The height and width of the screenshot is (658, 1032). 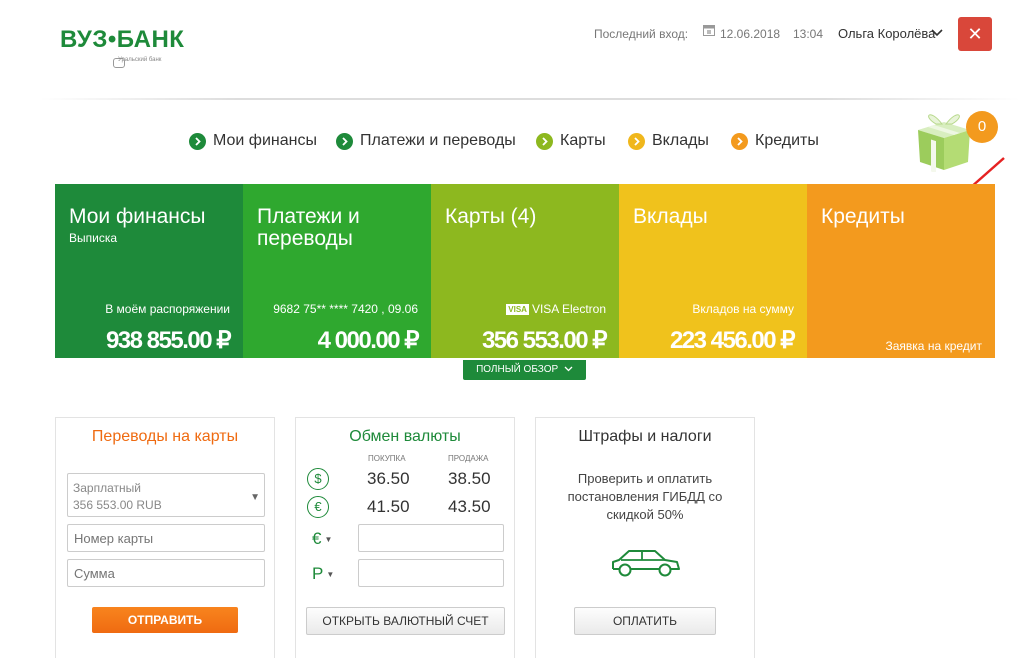 What do you see at coordinates (387, 458) in the screenshot?
I see `buy-header: ПОКУПКА` at bounding box center [387, 458].